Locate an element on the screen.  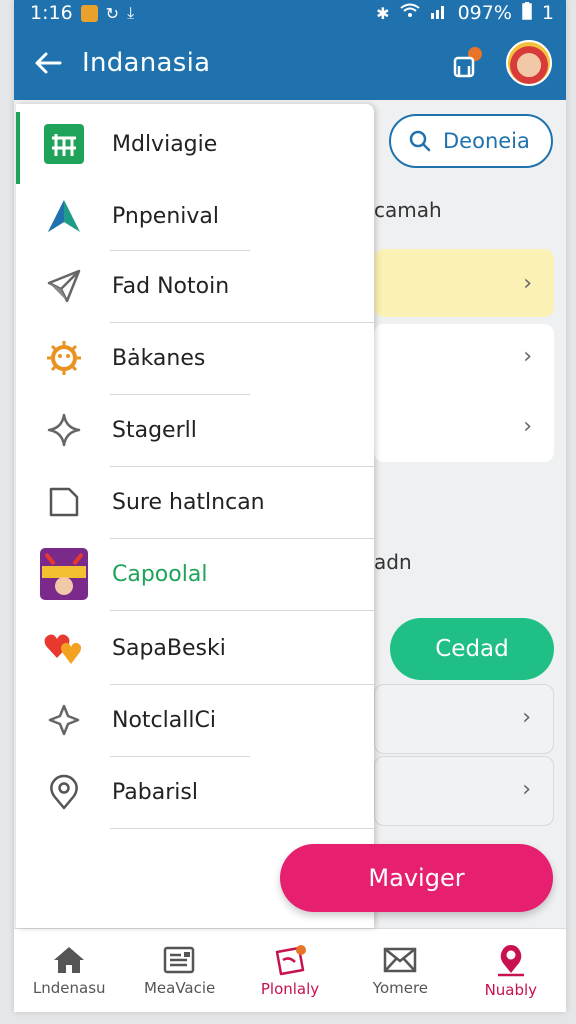
status-bar: 1:16 ↻ ⤓ ✱ 097% 1 is located at coordinates (290, 13).